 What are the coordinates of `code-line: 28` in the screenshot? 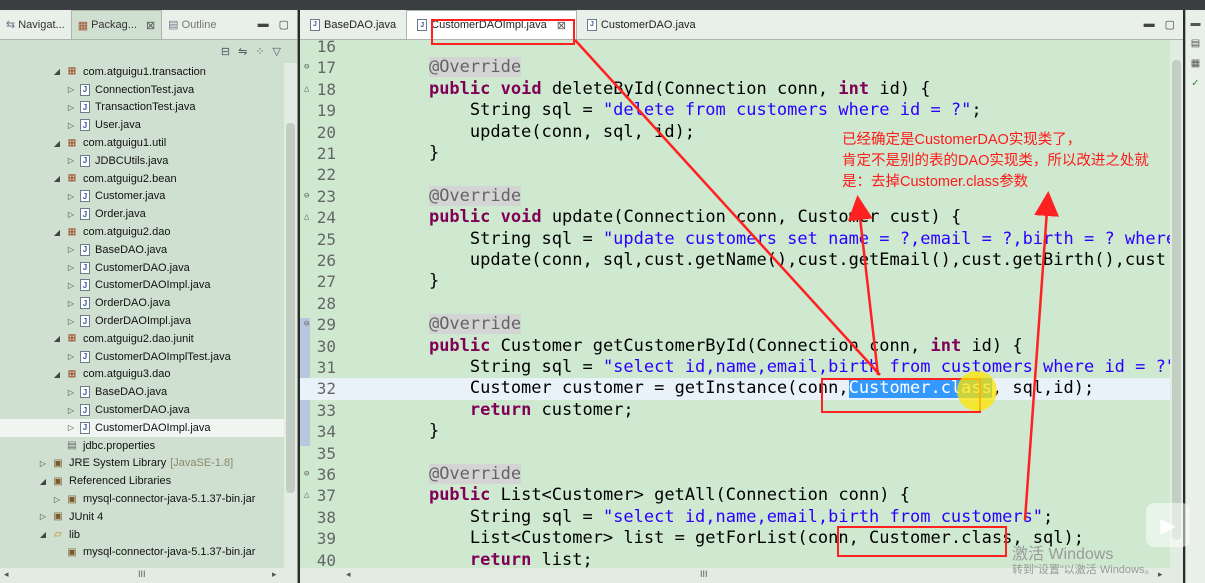 It's located at (735, 303).